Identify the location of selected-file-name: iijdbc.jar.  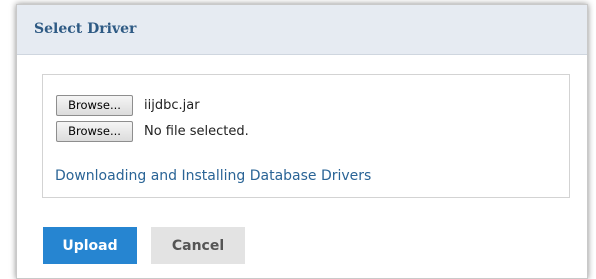
(172, 105).